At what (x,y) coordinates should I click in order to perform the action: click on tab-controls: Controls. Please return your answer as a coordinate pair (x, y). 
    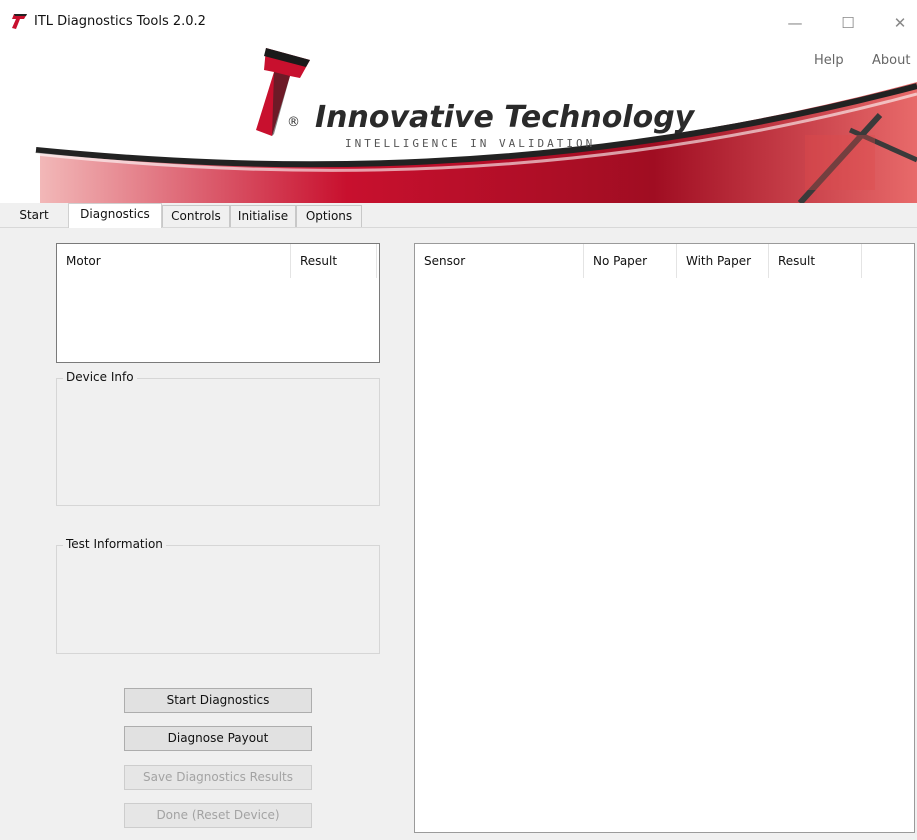
    Looking at the image, I should click on (196, 216).